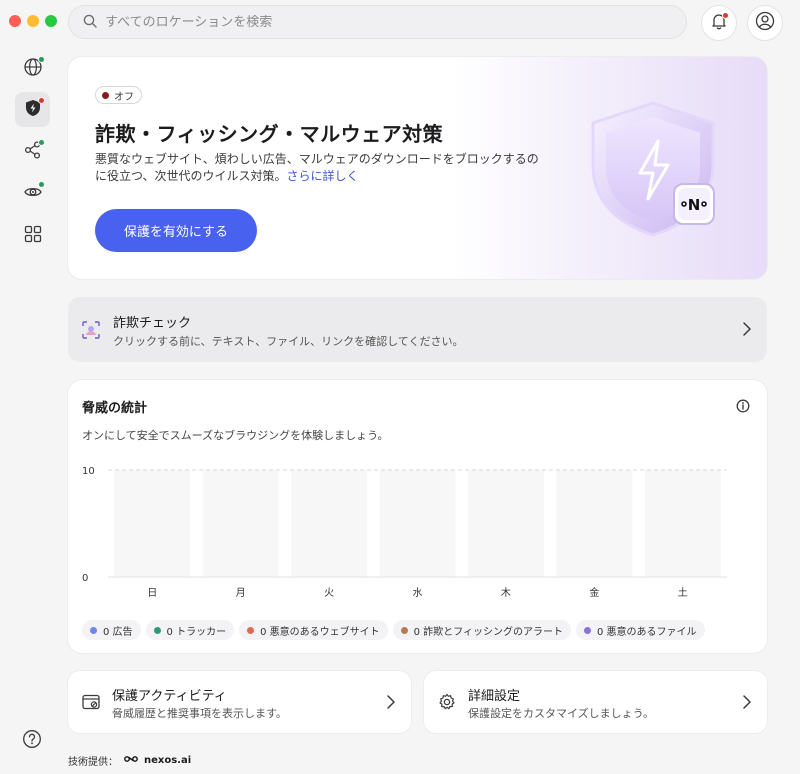 The height and width of the screenshot is (774, 800). Describe the element at coordinates (168, 760) in the screenshot. I see `brand-name: nexos.ai` at that location.